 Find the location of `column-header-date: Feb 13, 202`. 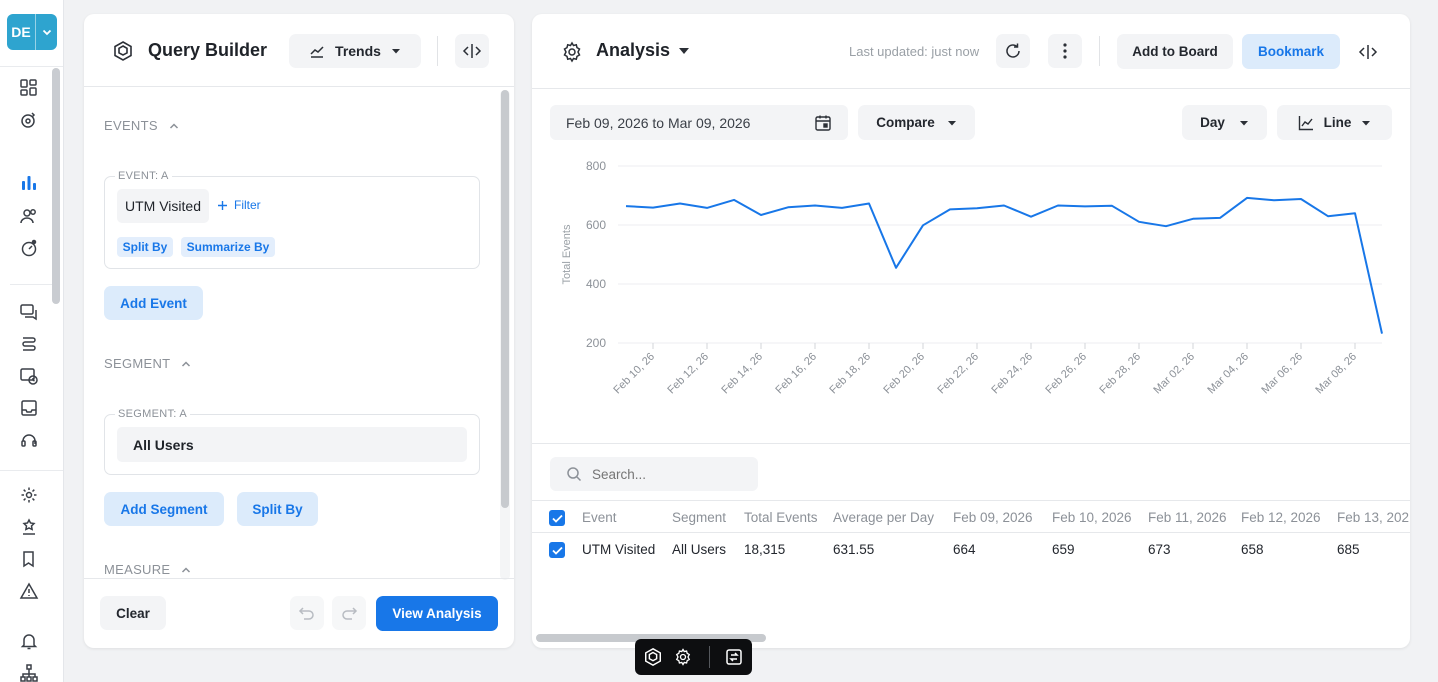

column-header-date: Feb 13, 202 is located at coordinates (1373, 517).